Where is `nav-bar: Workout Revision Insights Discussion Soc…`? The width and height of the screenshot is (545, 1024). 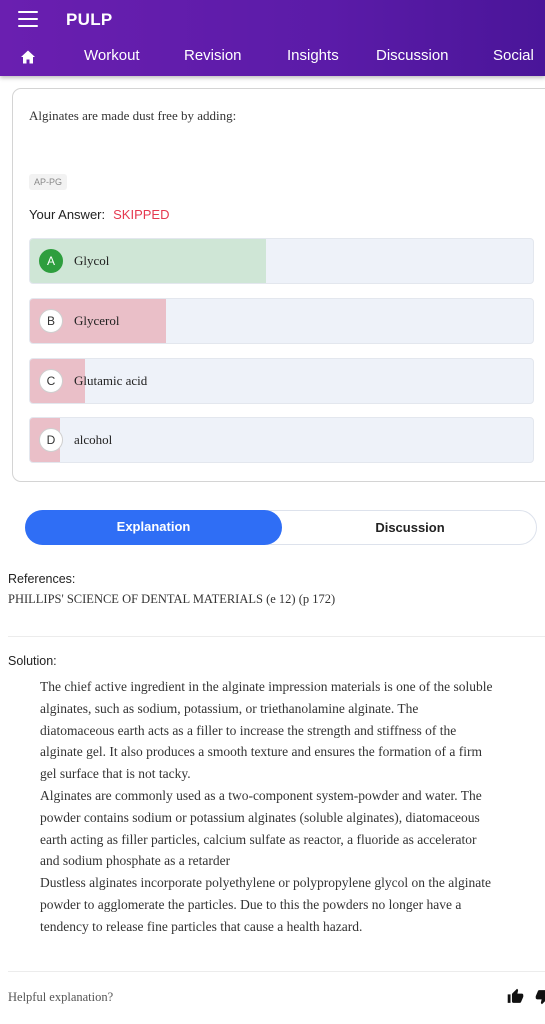
nav-bar: Workout Revision Insights Discussion Soc… is located at coordinates (272, 56).